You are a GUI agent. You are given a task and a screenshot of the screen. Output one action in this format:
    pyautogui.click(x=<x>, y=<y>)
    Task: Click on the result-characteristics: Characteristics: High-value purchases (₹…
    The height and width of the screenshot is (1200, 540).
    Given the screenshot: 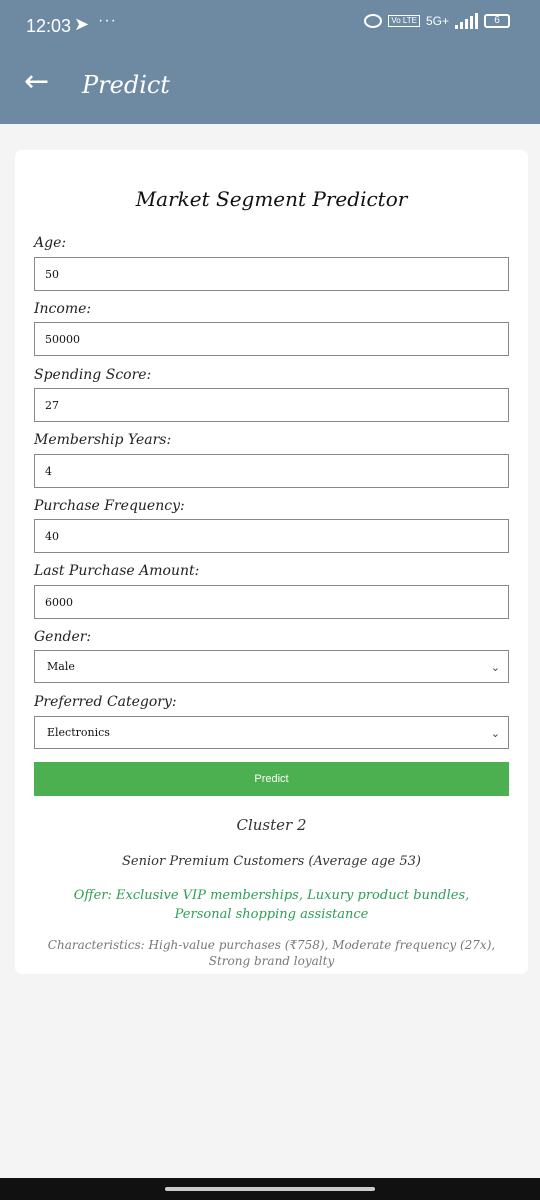 What is the action you would take?
    pyautogui.click(x=271, y=953)
    